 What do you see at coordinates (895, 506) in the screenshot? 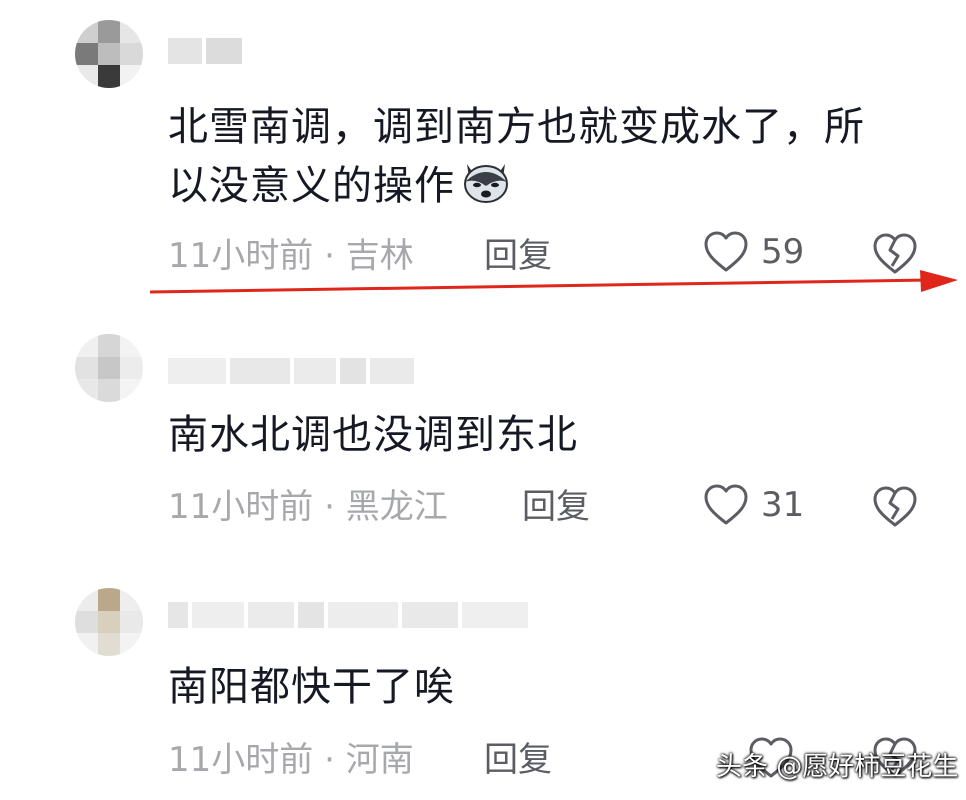
I see `broken-heart-icon` at bounding box center [895, 506].